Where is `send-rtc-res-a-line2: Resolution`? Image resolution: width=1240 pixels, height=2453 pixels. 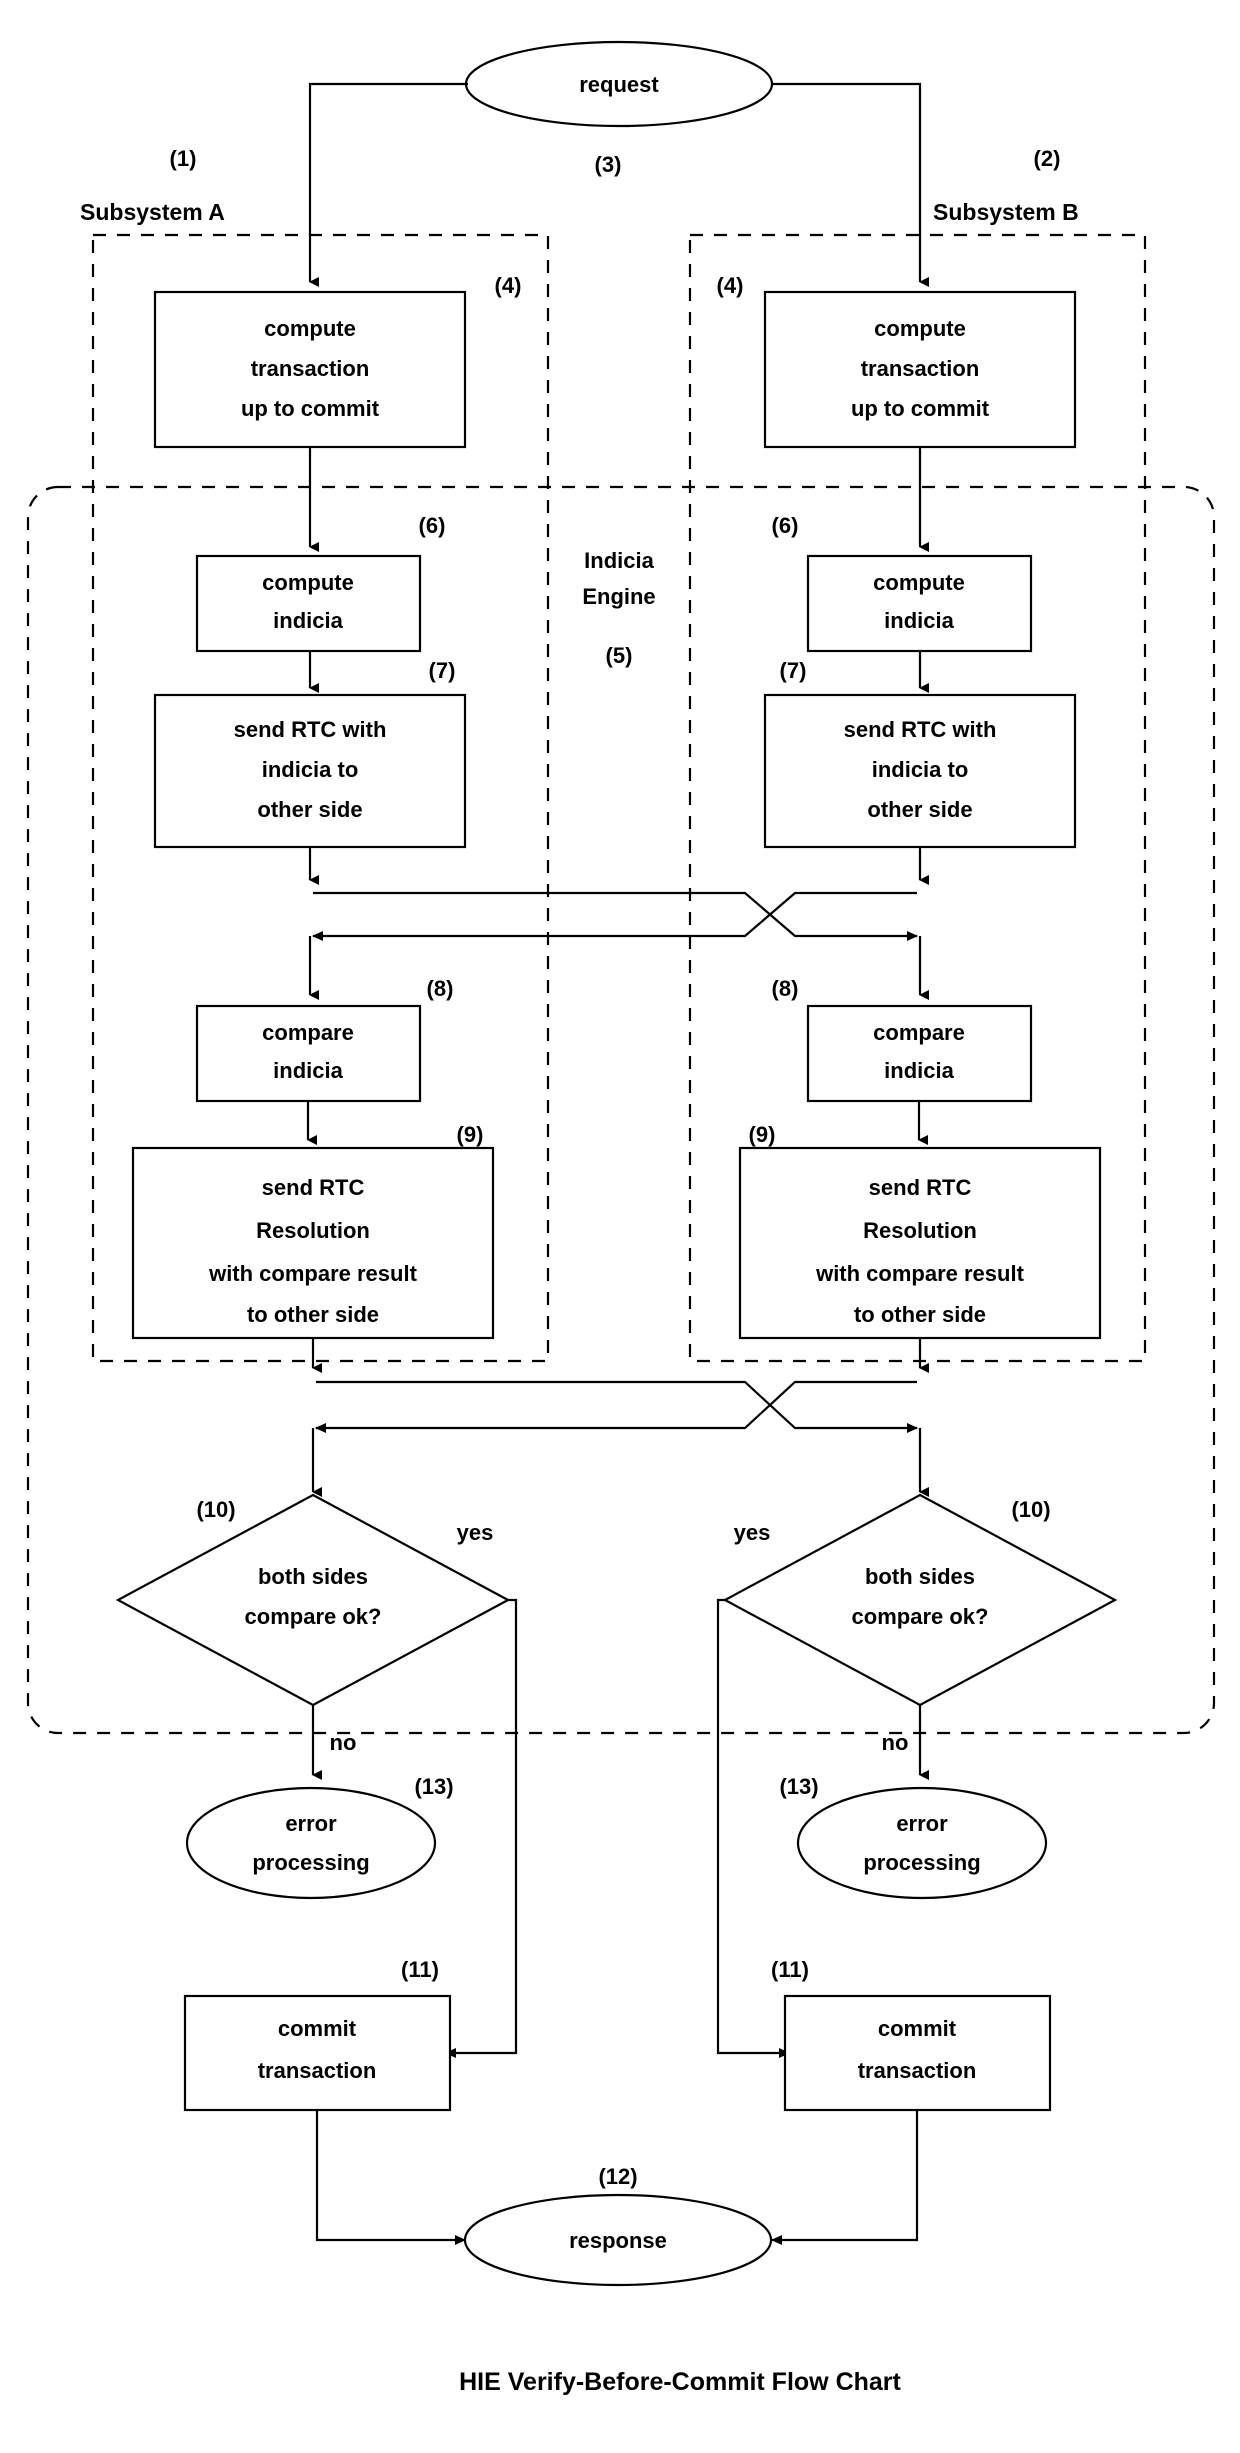 send-rtc-res-a-line2: Resolution is located at coordinates (313, 1230).